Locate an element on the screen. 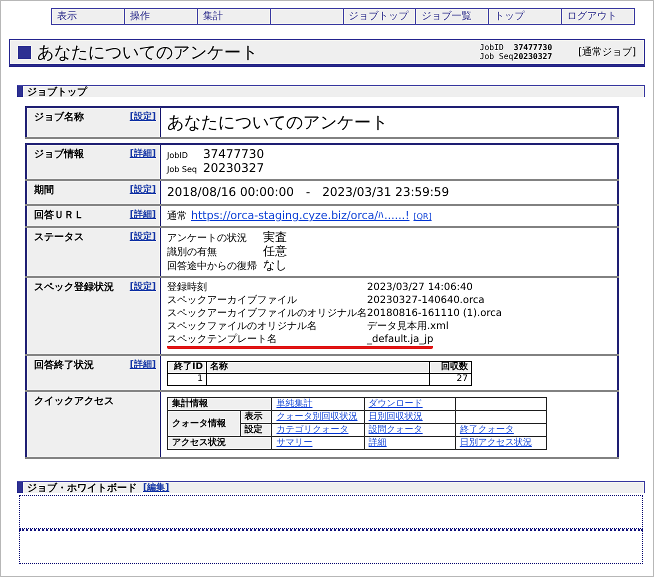 The width and height of the screenshot is (654, 577). job-id-label: JobID is located at coordinates (492, 47).